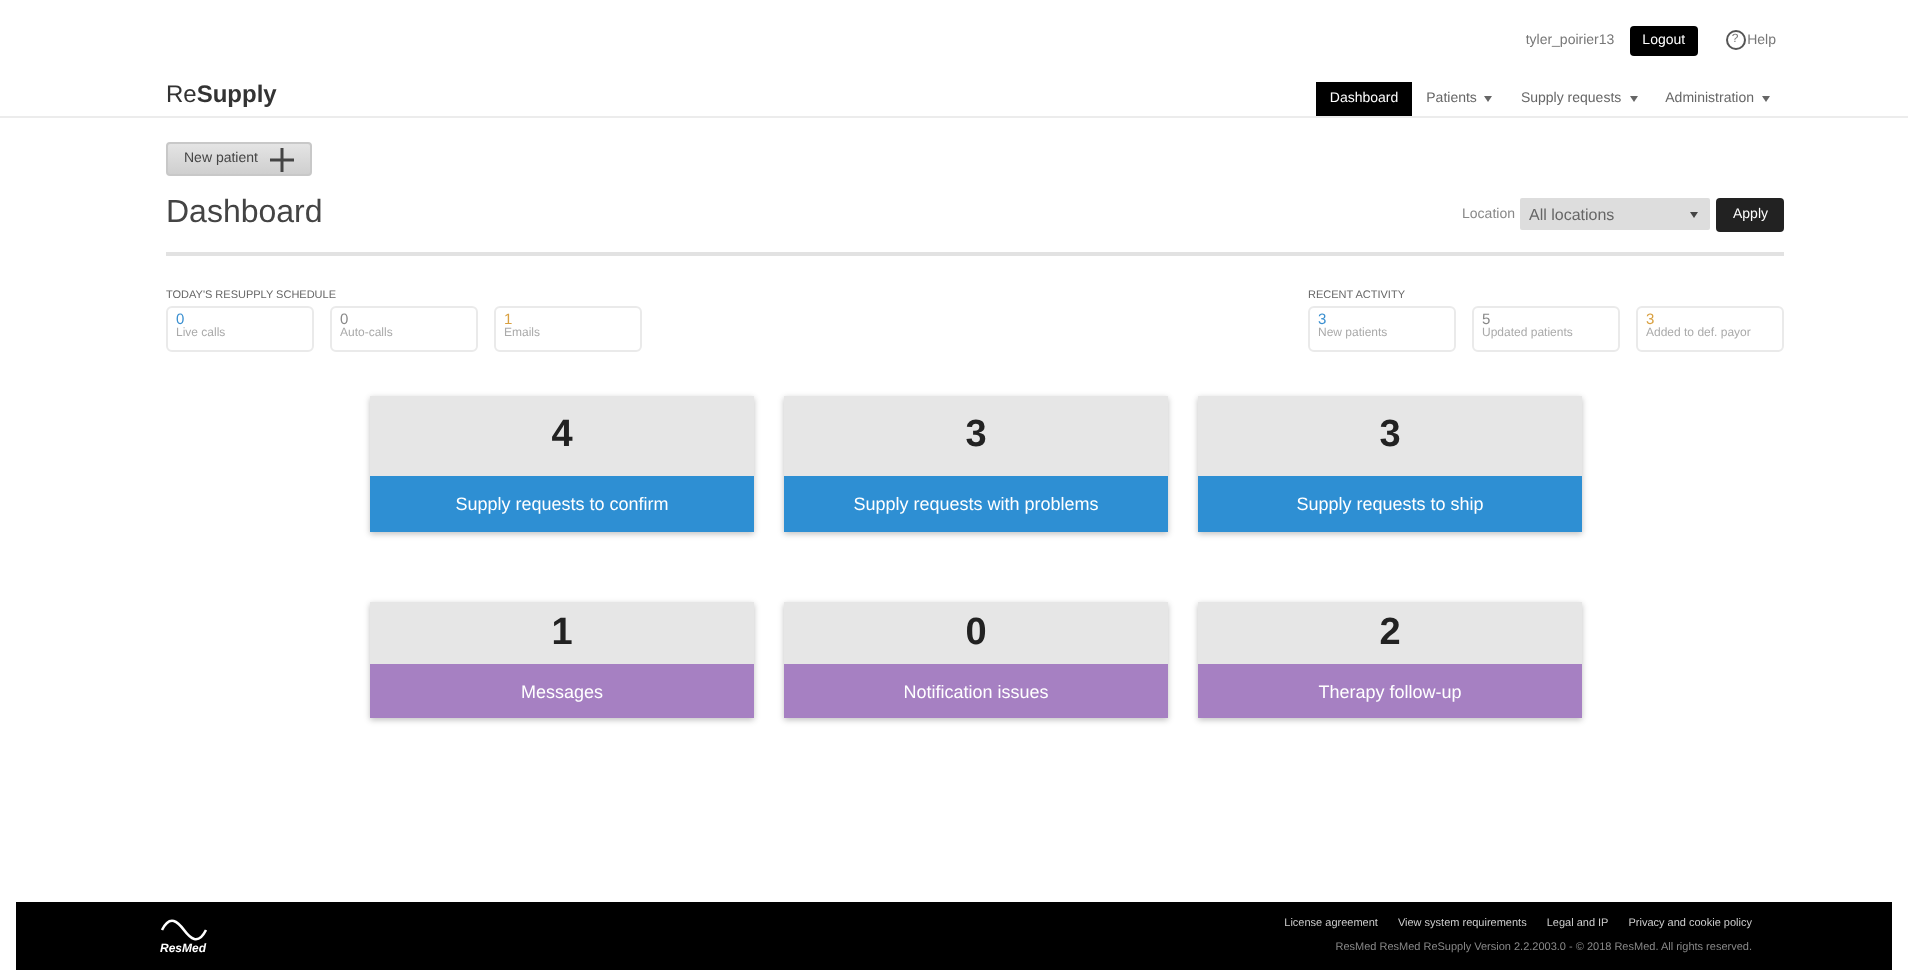  Describe the element at coordinates (244, 214) in the screenshot. I see `page-title: Dashboard` at that location.